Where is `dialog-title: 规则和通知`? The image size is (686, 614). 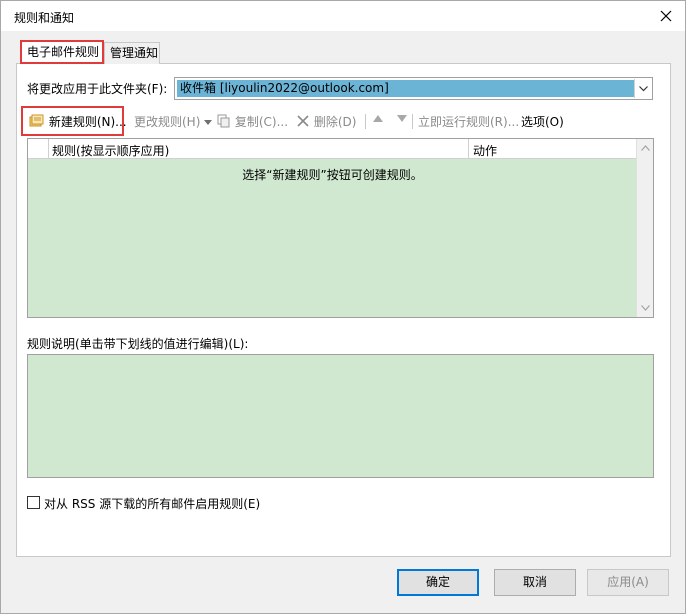
dialog-title: 规则和通知 is located at coordinates (44, 18).